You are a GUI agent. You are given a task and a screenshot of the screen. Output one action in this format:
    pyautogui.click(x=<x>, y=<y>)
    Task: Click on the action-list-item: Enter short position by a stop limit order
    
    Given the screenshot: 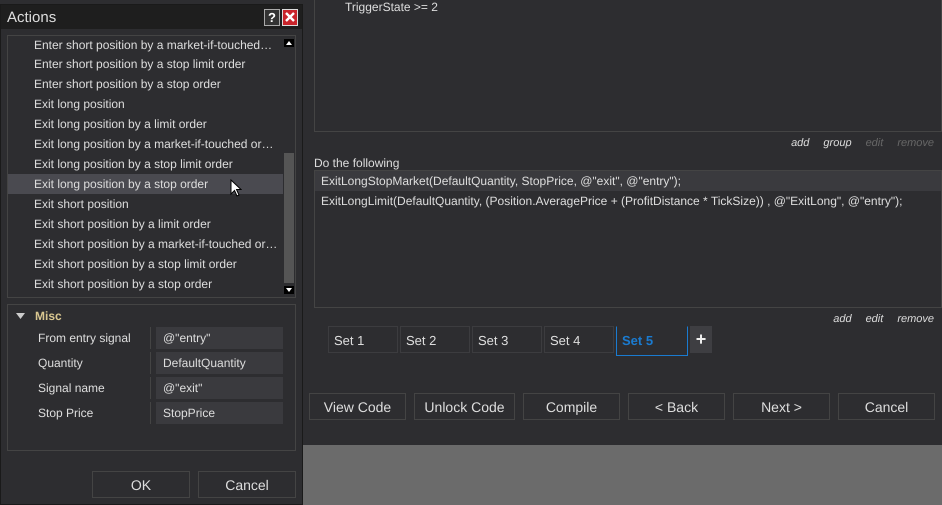 What is the action you would take?
    pyautogui.click(x=145, y=64)
    